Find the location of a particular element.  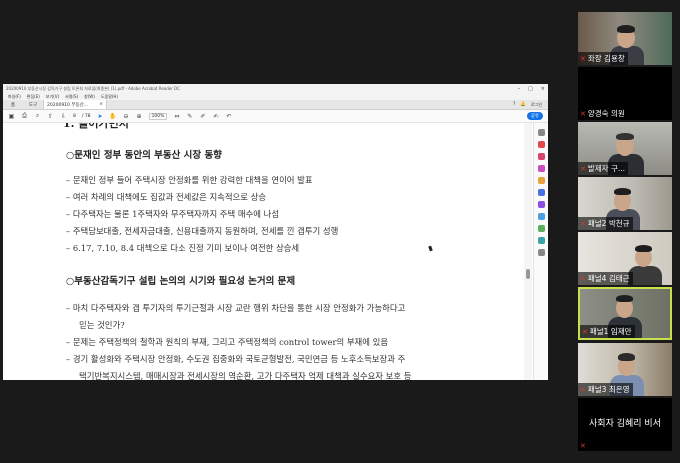

minimize-icon: – is located at coordinates (519, 89).